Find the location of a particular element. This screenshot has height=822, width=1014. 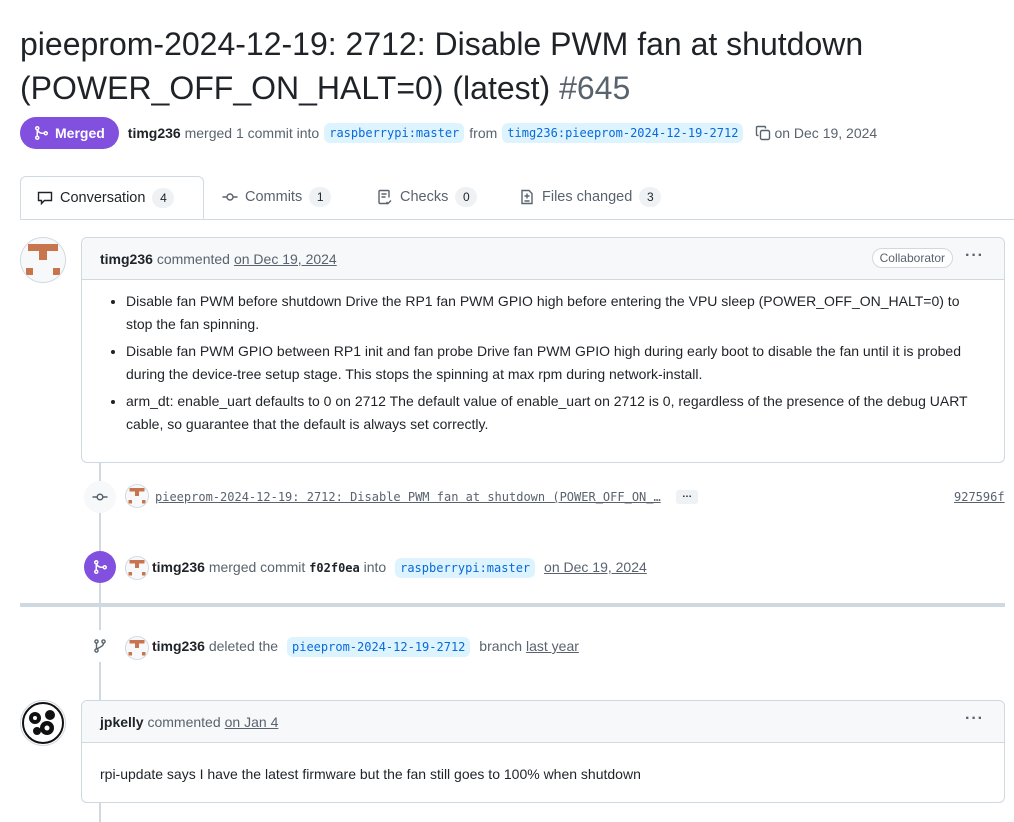

tab-conversation-label: Conversation is located at coordinates (103, 197).